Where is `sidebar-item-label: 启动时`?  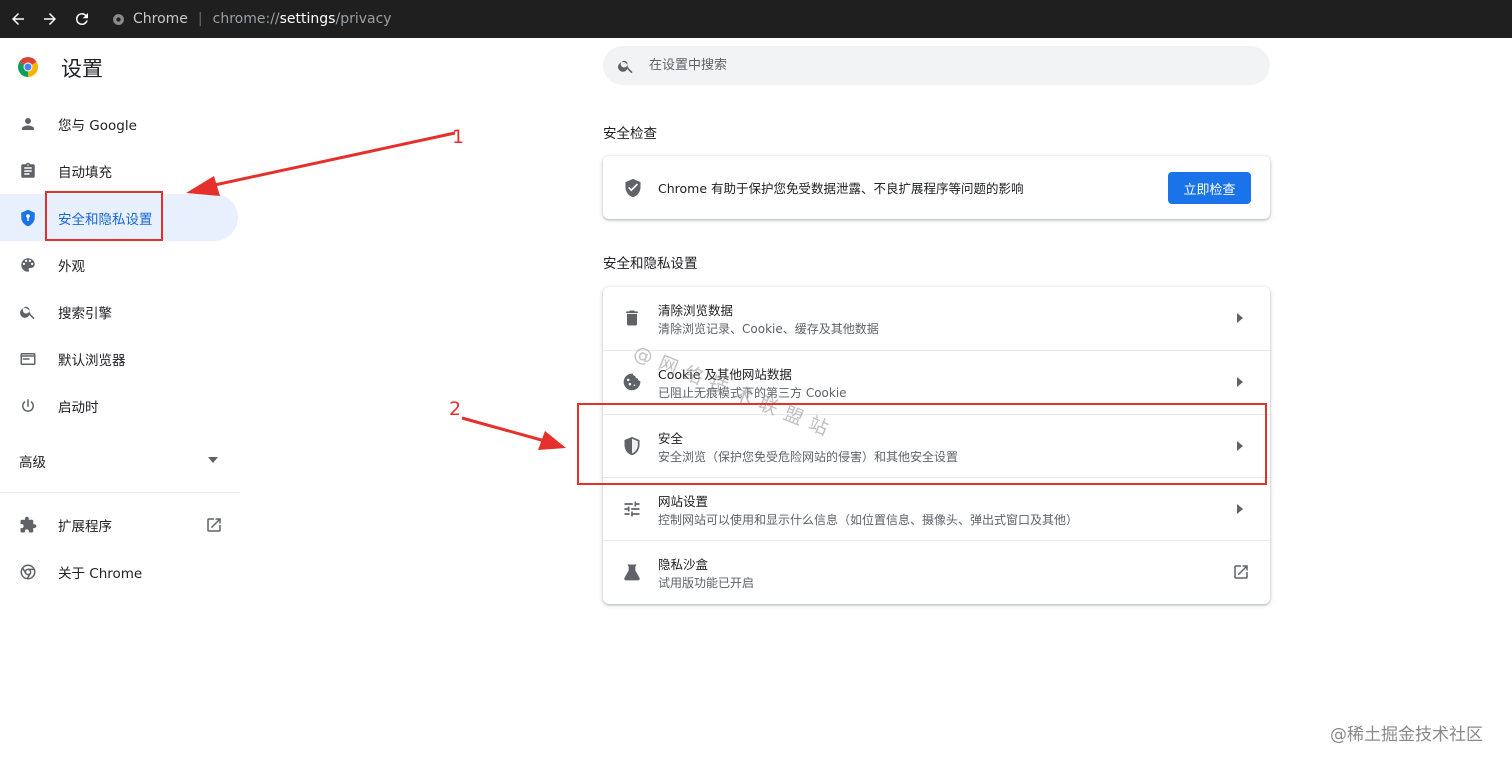 sidebar-item-label: 启动时 is located at coordinates (78, 407).